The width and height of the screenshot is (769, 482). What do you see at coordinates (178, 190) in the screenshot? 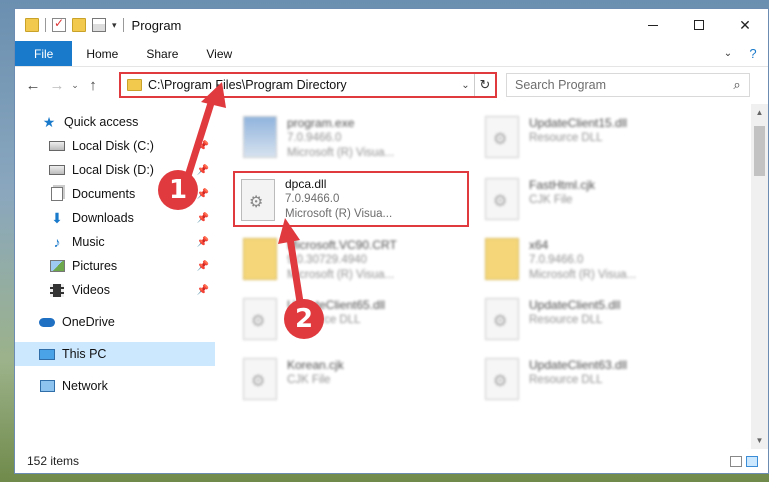
I see `step-1-badge: 1` at bounding box center [178, 190].